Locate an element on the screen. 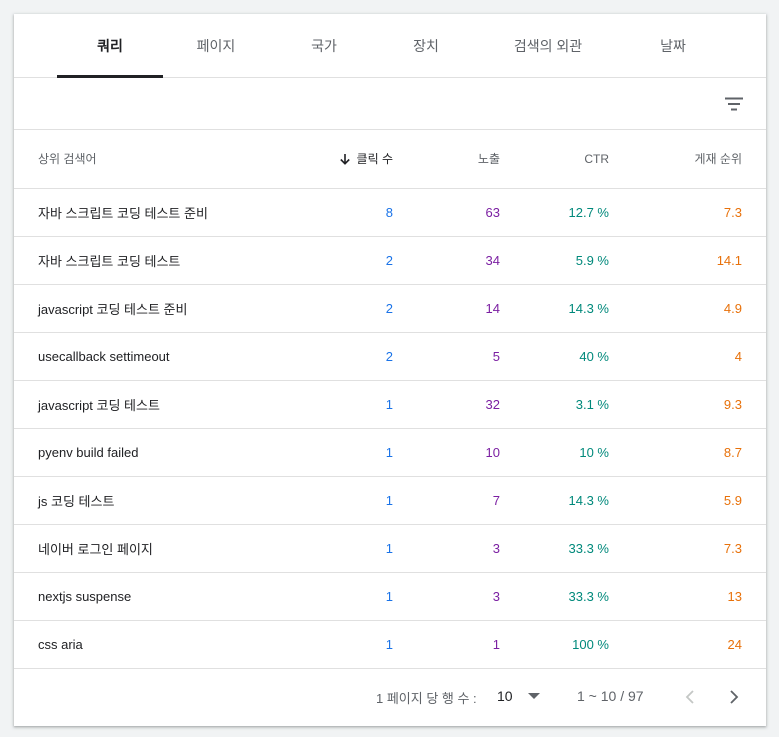 The width and height of the screenshot is (779, 737). impressions-cell: 10 is located at coordinates (446, 452).